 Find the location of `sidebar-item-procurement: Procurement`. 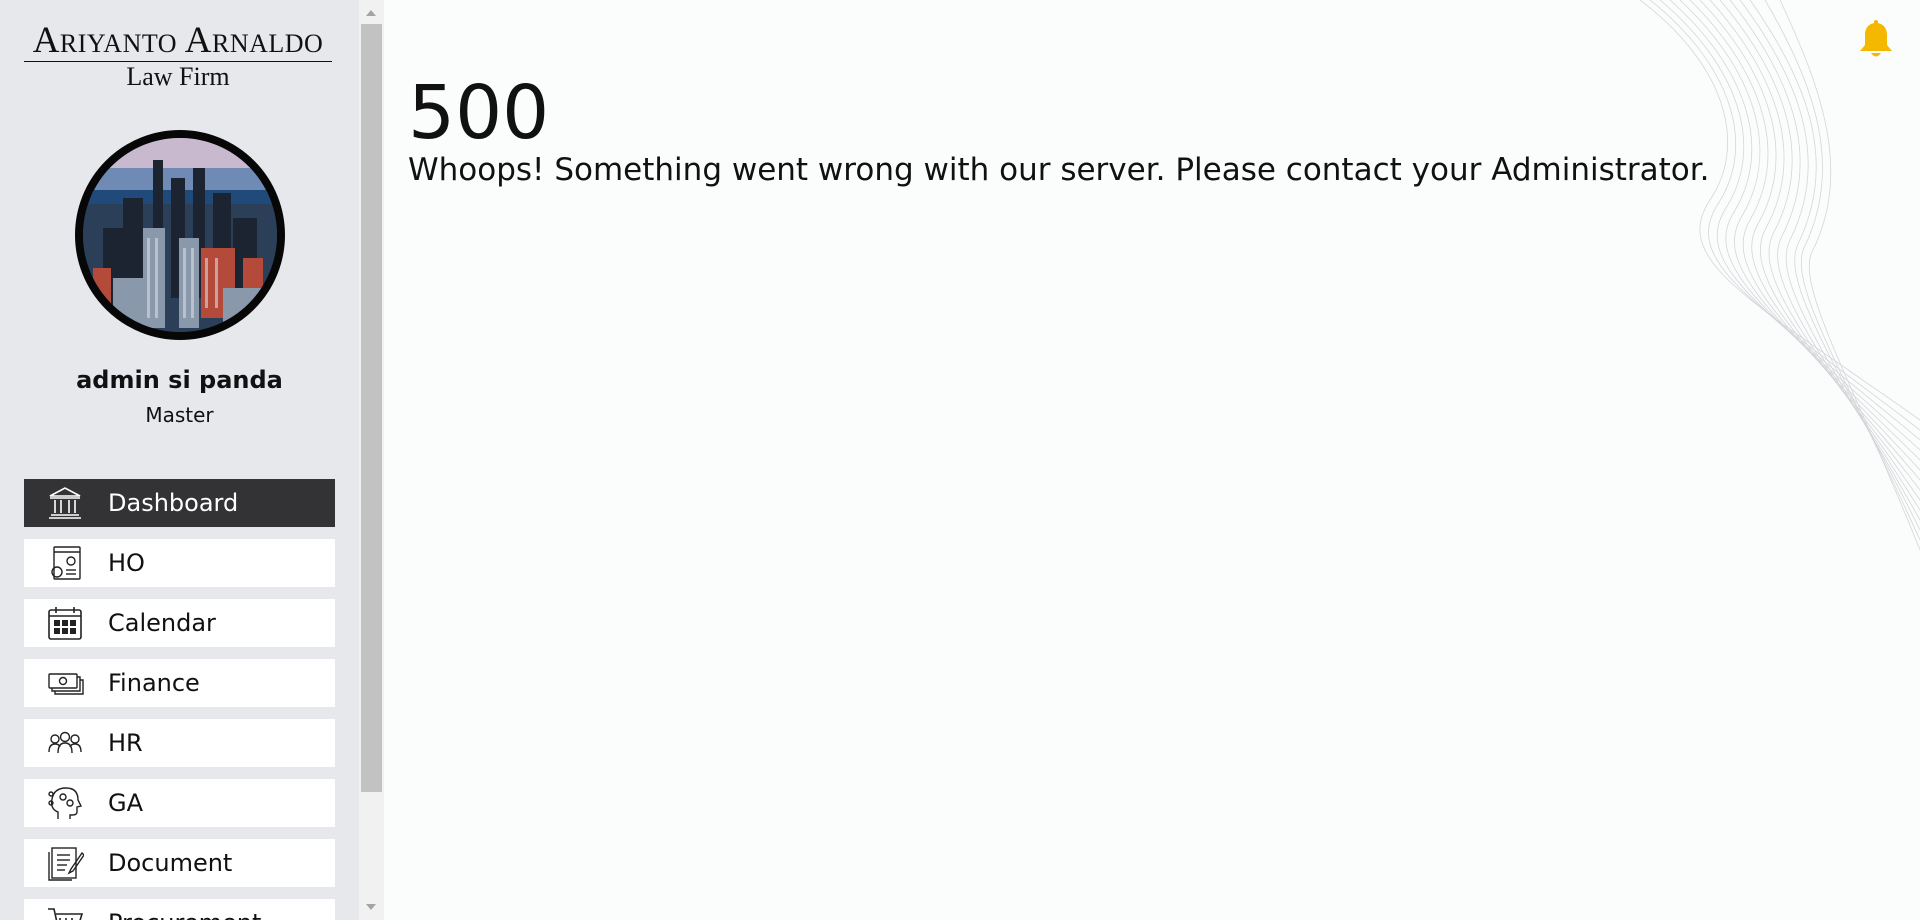

sidebar-item-procurement: Procurement is located at coordinates (179, 909).